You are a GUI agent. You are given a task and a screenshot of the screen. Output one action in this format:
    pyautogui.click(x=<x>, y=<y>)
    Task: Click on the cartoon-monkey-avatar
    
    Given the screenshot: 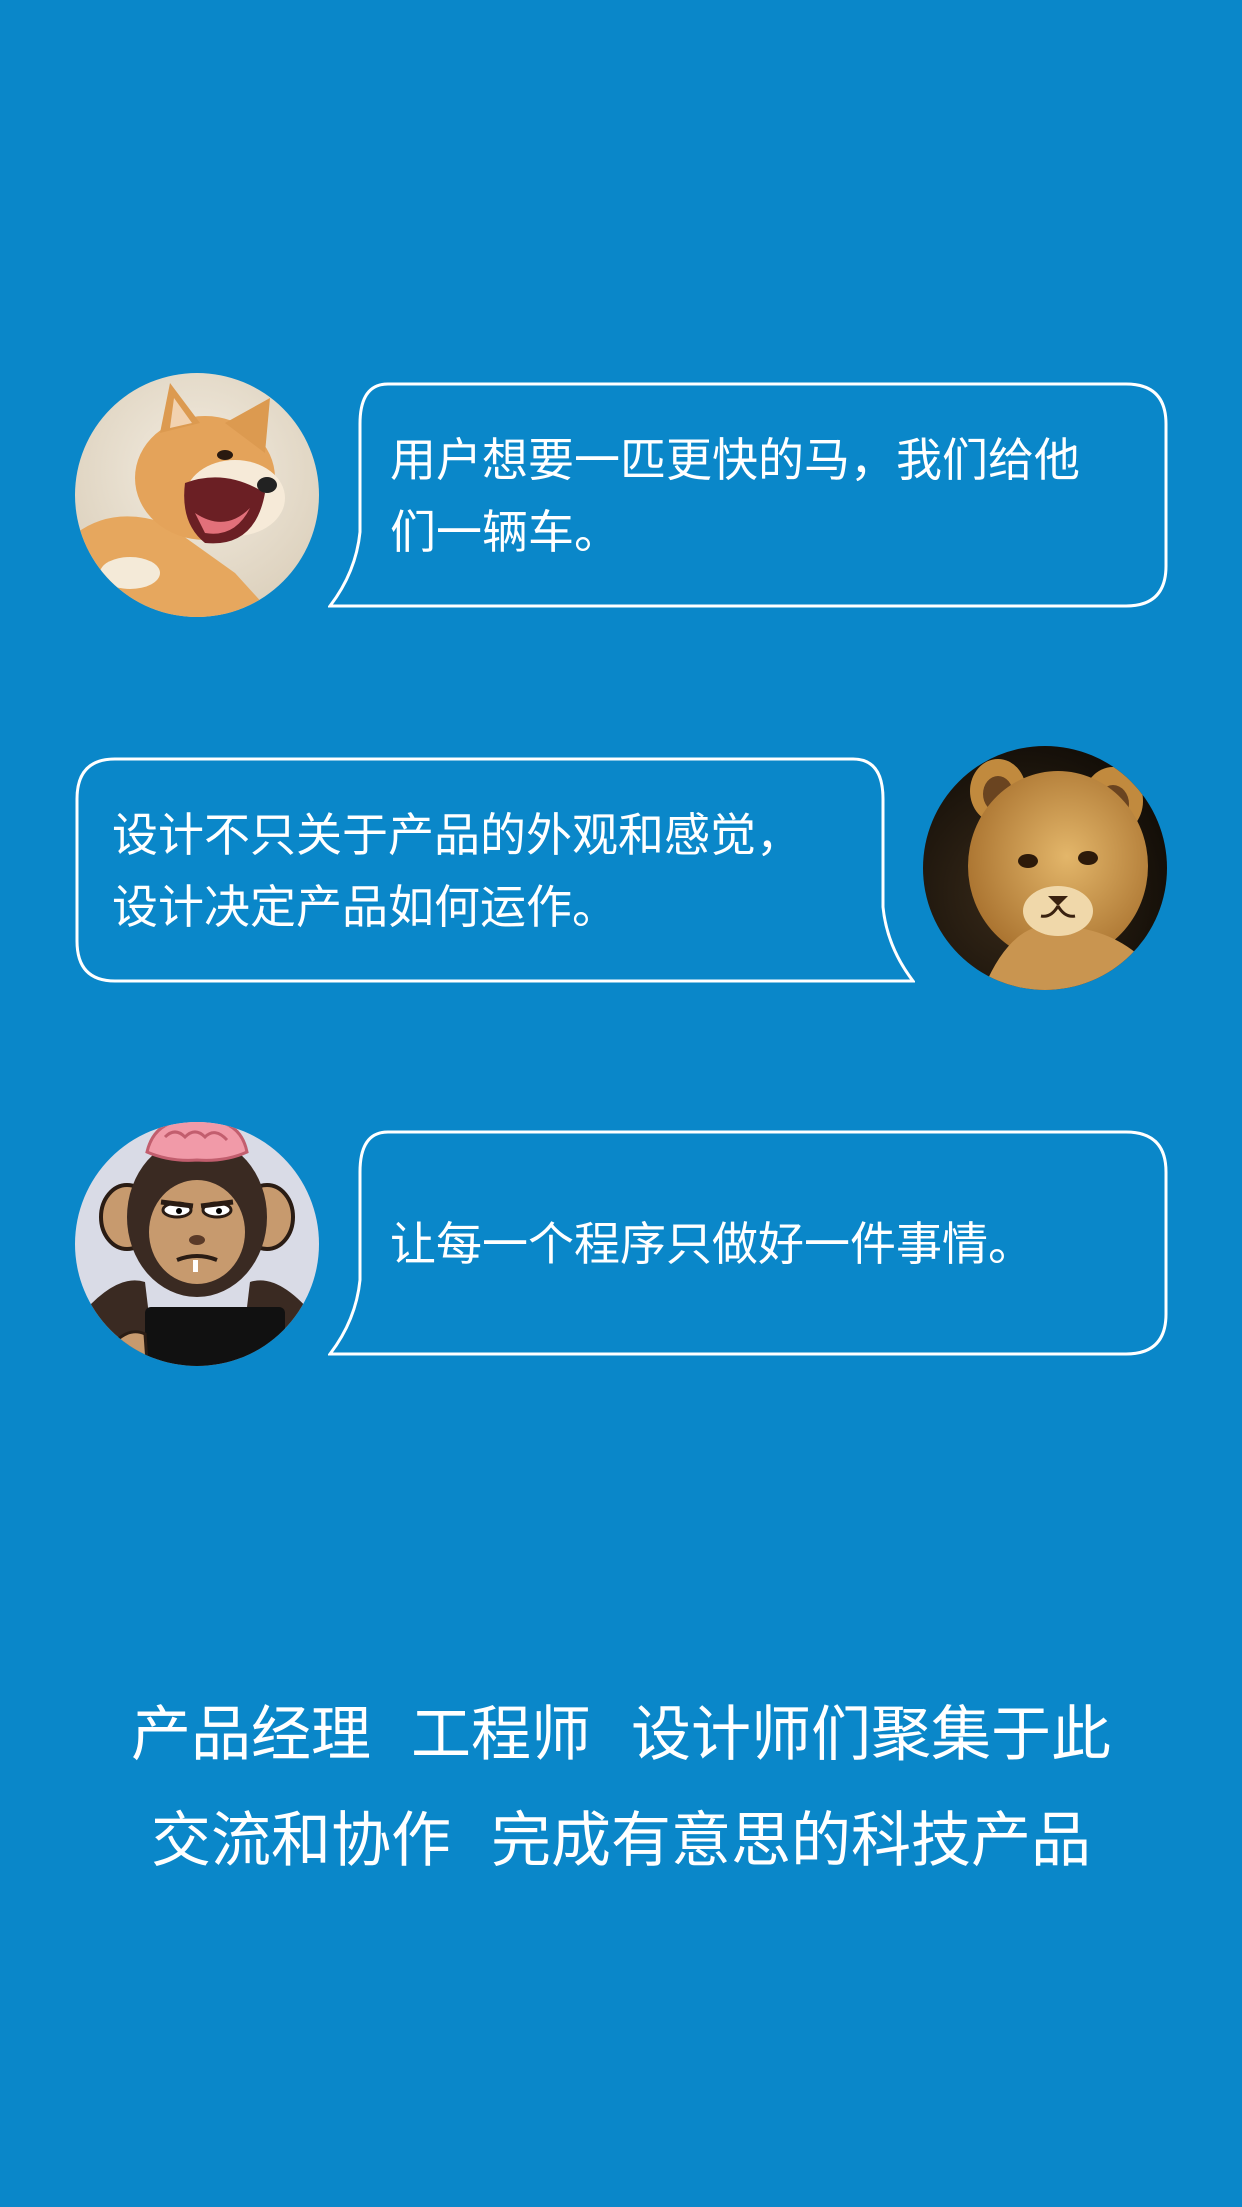 What is the action you would take?
    pyautogui.click(x=197, y=1244)
    